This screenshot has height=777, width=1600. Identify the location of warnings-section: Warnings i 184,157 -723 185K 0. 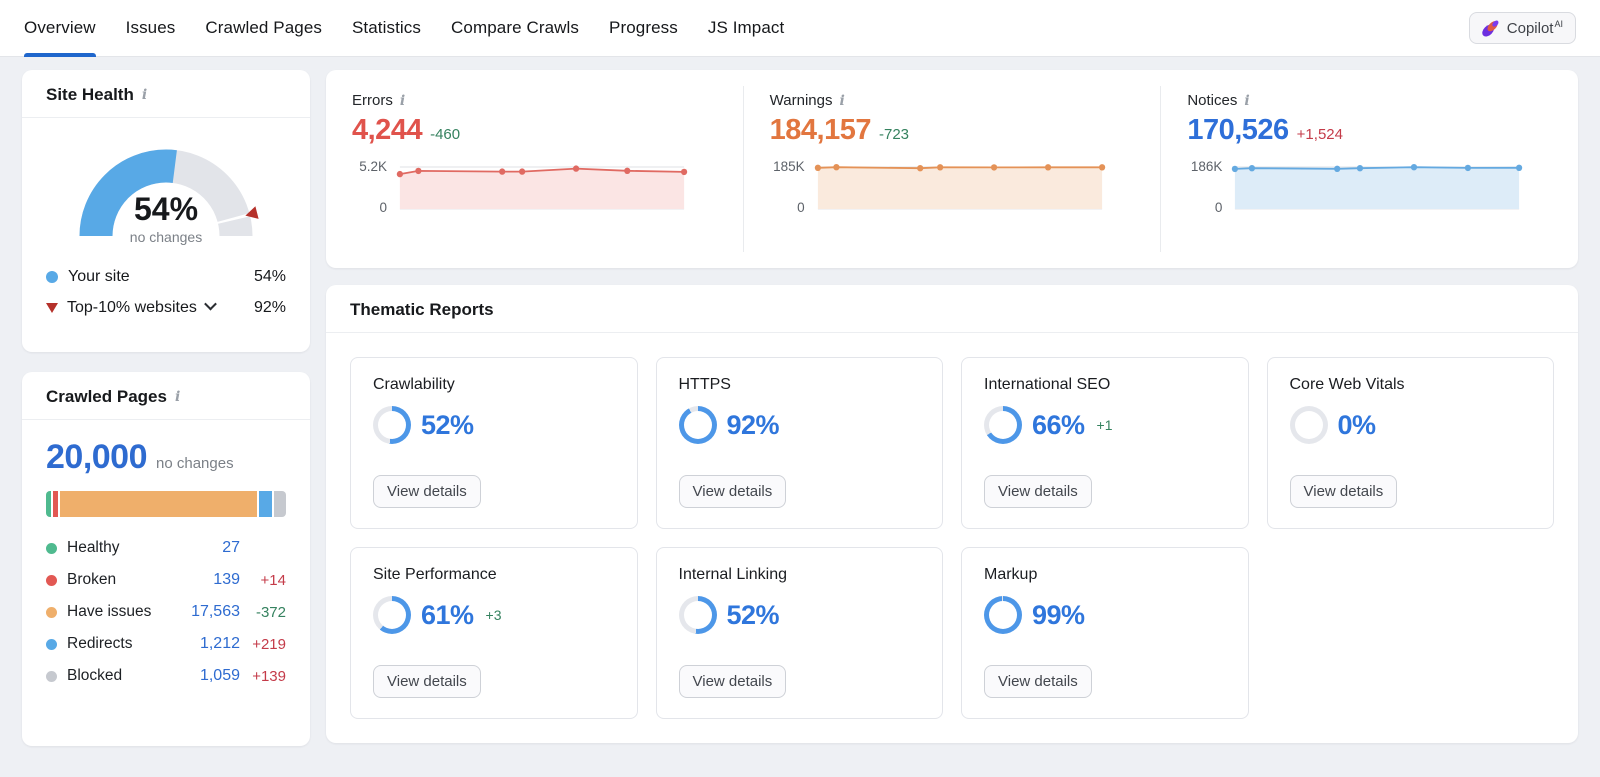
(951, 169).